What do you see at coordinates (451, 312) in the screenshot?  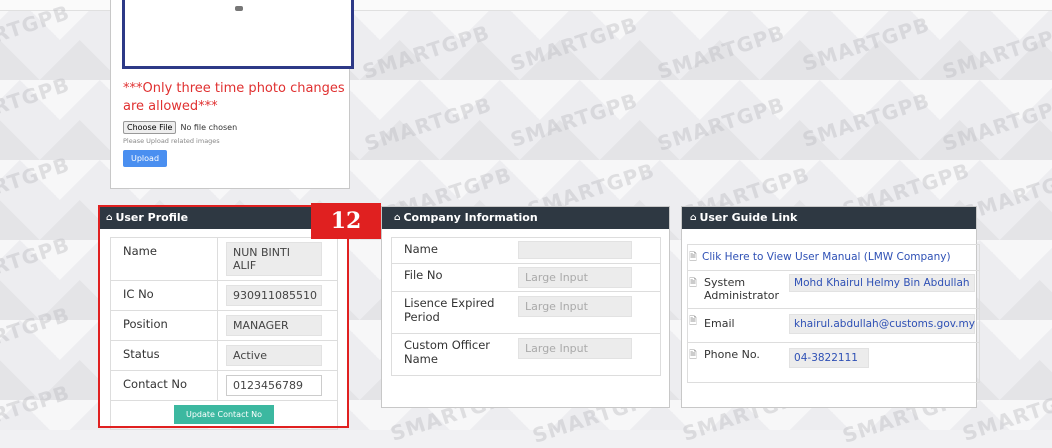 I see `field-label: Lisence Expired Period` at bounding box center [451, 312].